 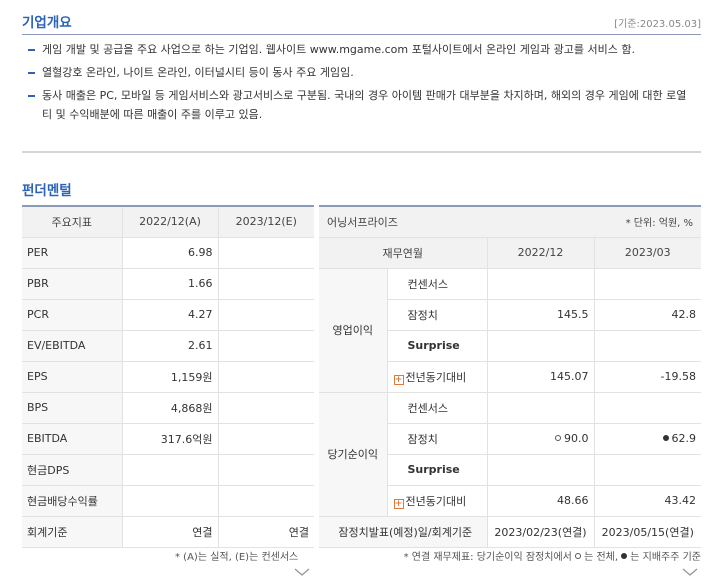 I want to click on table-row: PCR 4.27, so click(x=168, y=315).